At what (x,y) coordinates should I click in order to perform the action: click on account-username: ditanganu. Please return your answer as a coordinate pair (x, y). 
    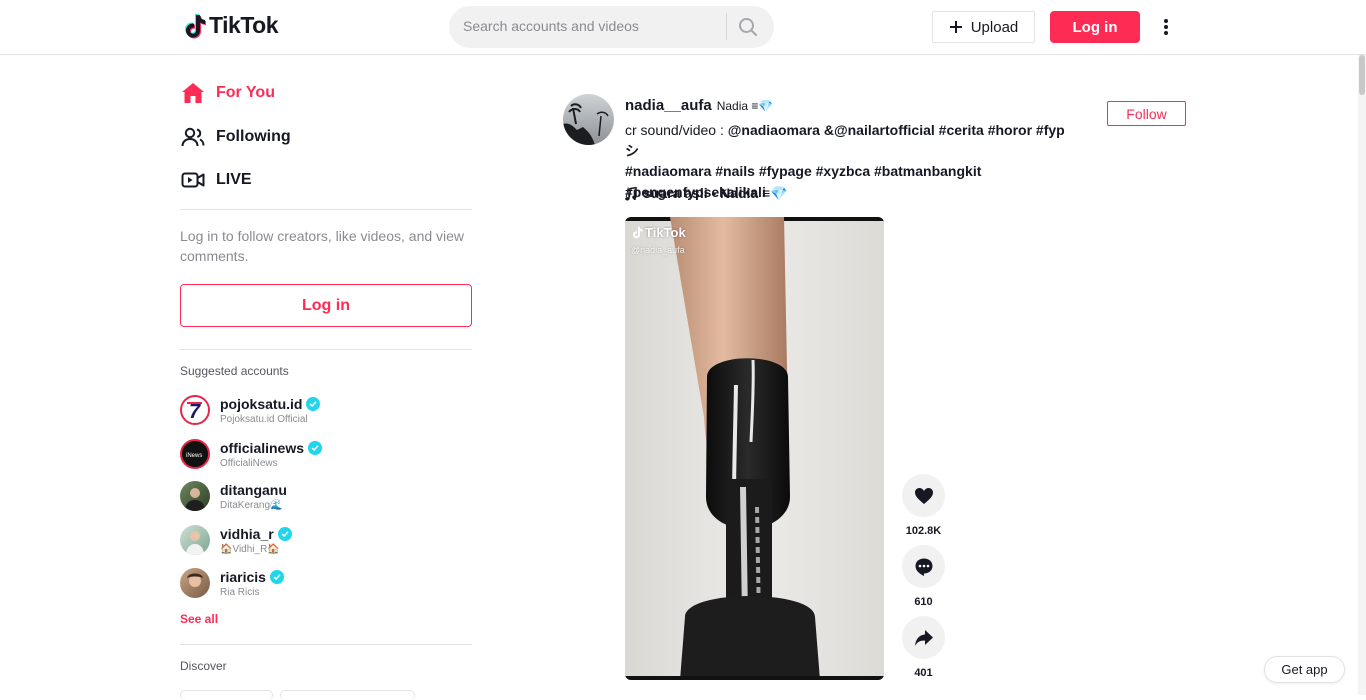
    Looking at the image, I should click on (253, 489).